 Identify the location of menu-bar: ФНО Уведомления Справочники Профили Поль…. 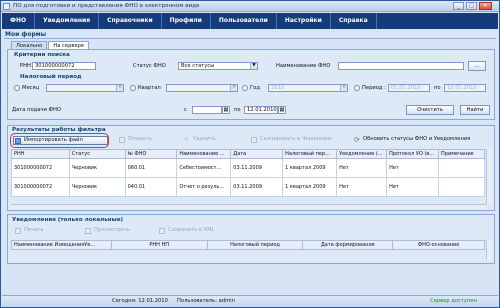
(250, 21).